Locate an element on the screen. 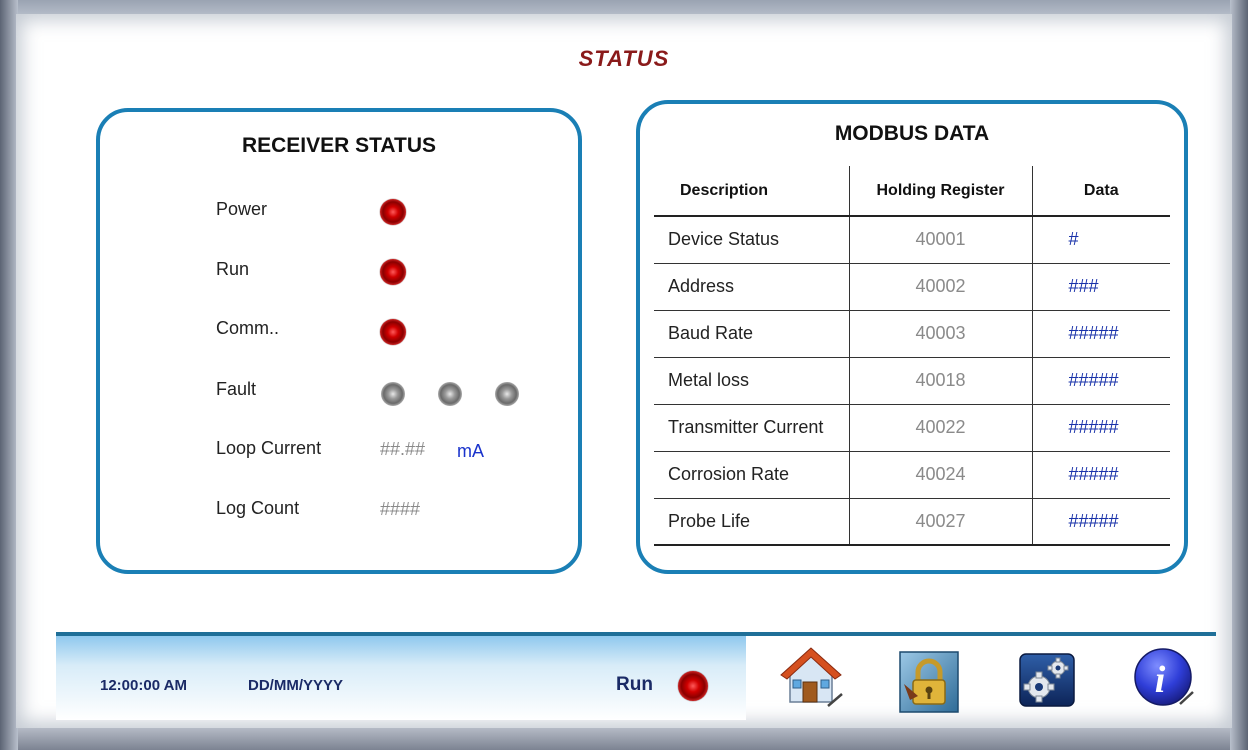 Image resolution: width=1248 pixels, height=750 pixels. home-icon is located at coordinates (811, 677).